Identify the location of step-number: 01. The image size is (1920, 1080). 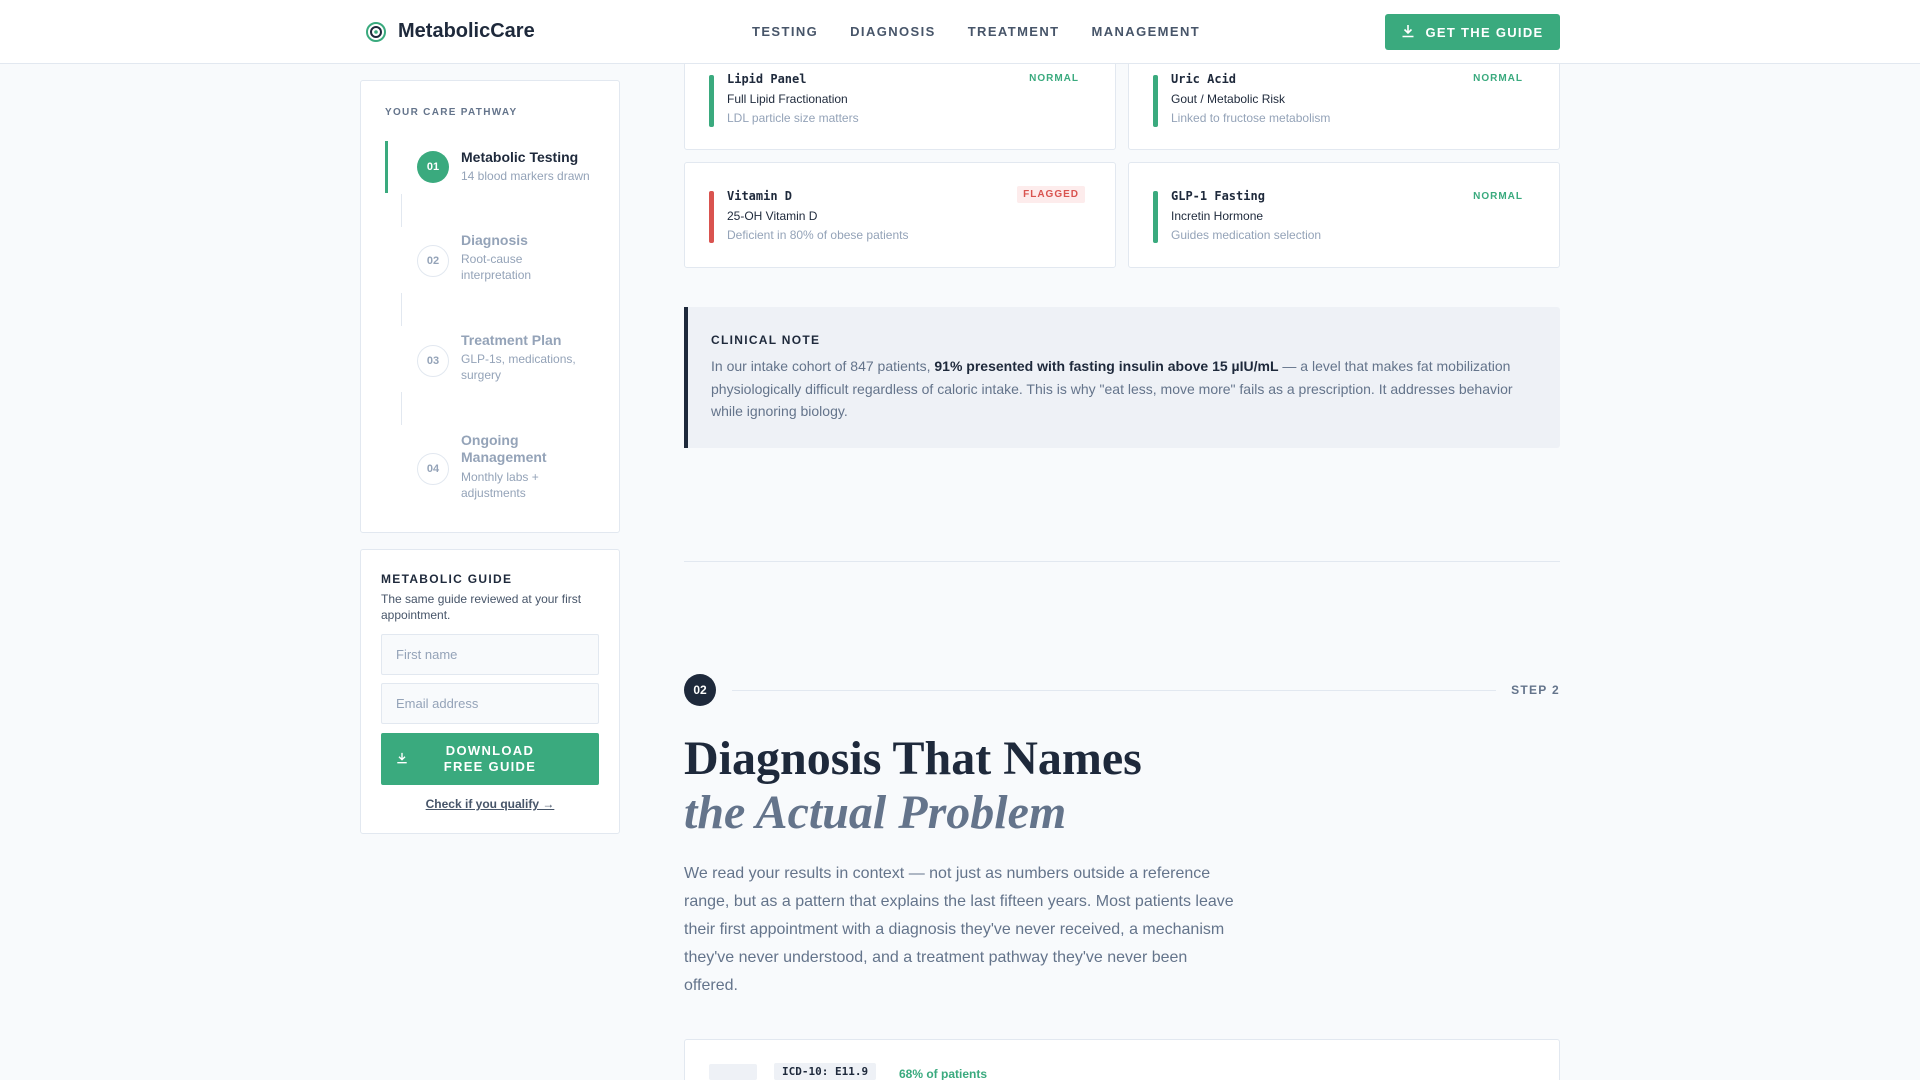
(433, 167).